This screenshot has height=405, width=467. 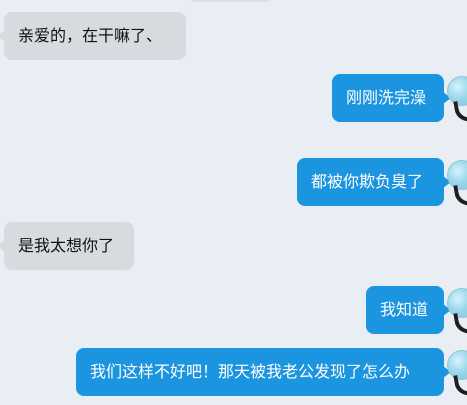 I want to click on message-bubble-incoming: 亲爱的，在干嘛了、, so click(x=93, y=36).